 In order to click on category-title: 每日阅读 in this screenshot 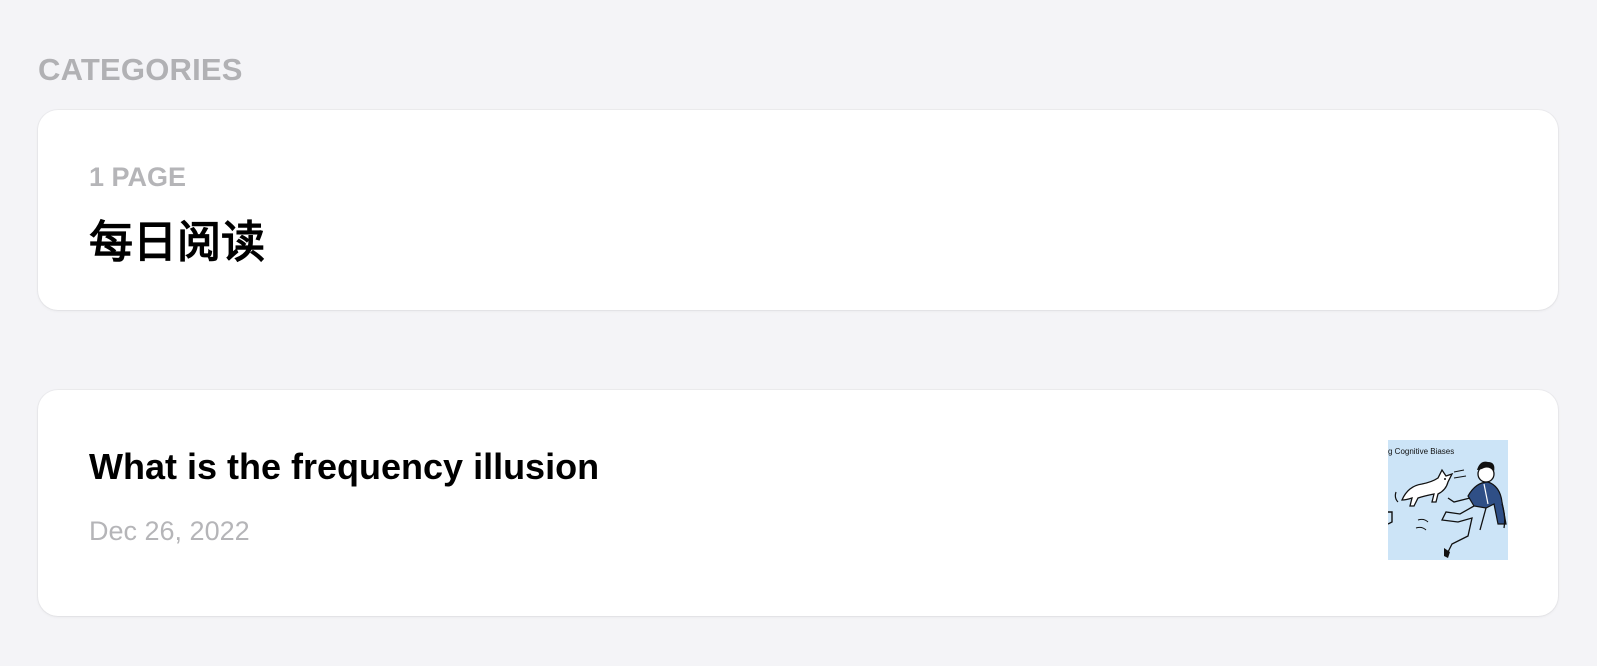, I will do `click(177, 238)`.